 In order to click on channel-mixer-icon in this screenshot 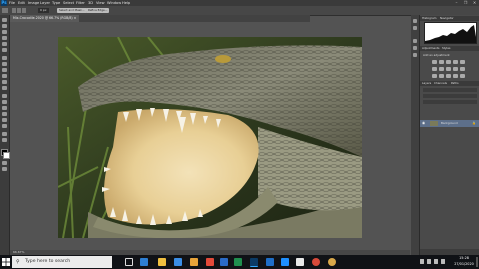, I will do `click(462, 69)`.